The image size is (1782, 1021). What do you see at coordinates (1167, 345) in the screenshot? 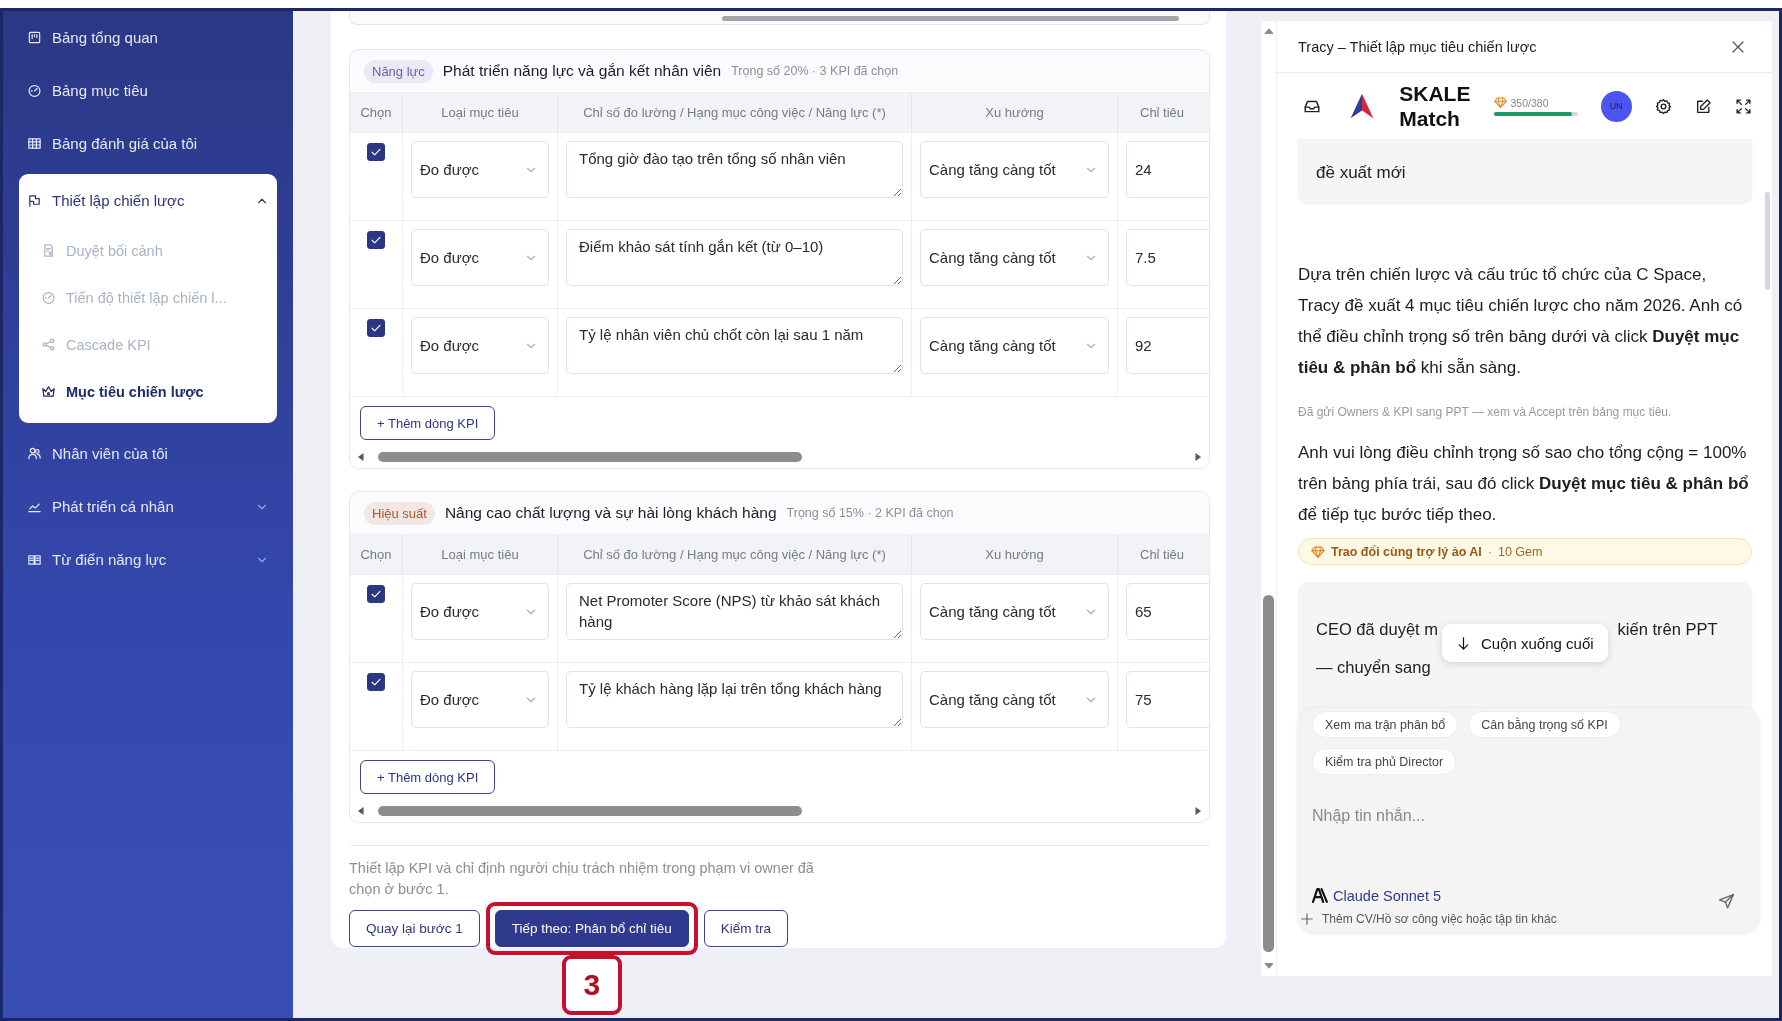
I see `target-field: 92` at bounding box center [1167, 345].